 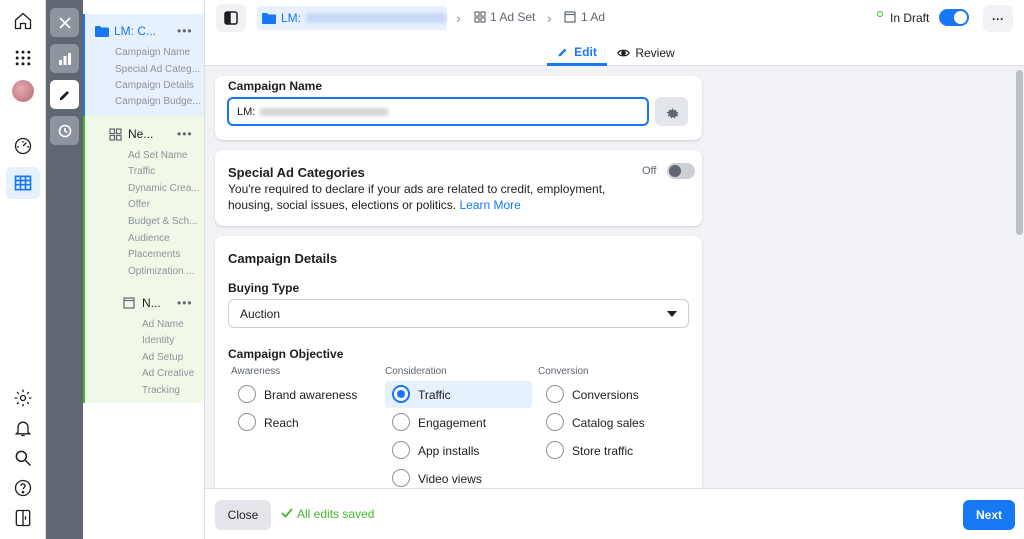 I want to click on option-label: Catalog sales, so click(x=608, y=423).